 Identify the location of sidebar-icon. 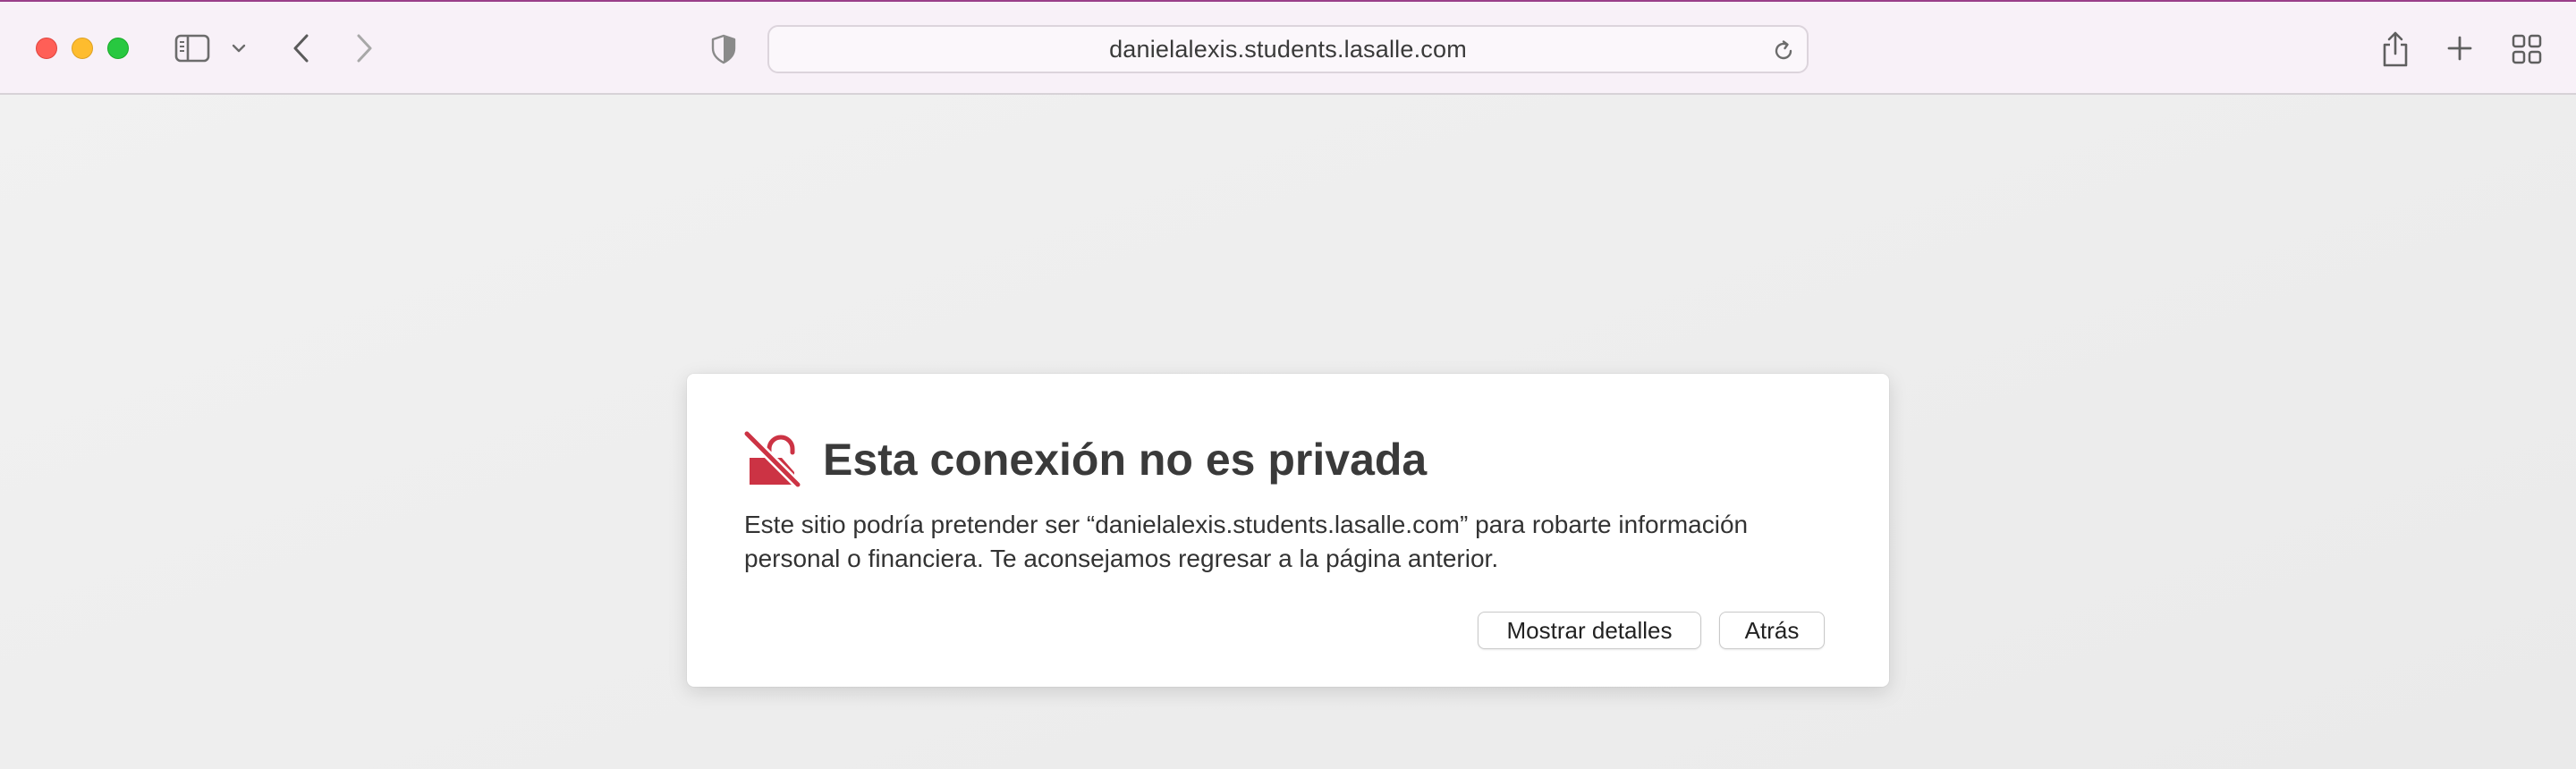
(192, 48).